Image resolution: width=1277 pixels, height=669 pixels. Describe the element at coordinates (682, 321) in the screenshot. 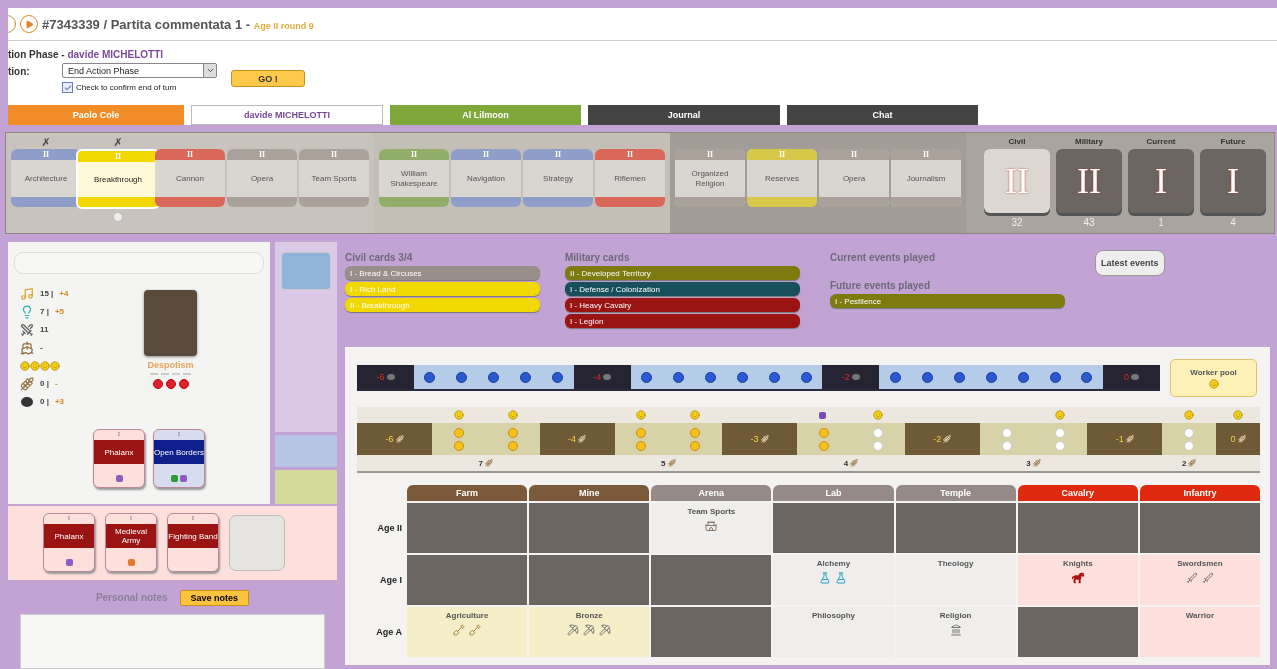

I see `card-pill: I - Legion` at that location.